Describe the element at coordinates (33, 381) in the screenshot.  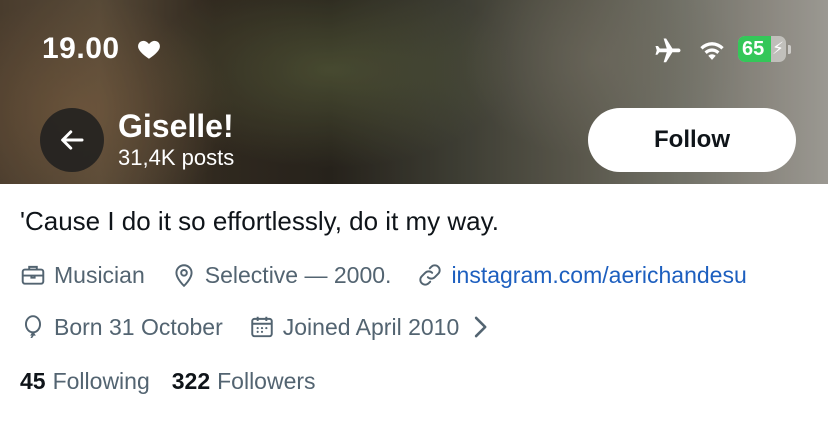
I see `following-count: 45` at that location.